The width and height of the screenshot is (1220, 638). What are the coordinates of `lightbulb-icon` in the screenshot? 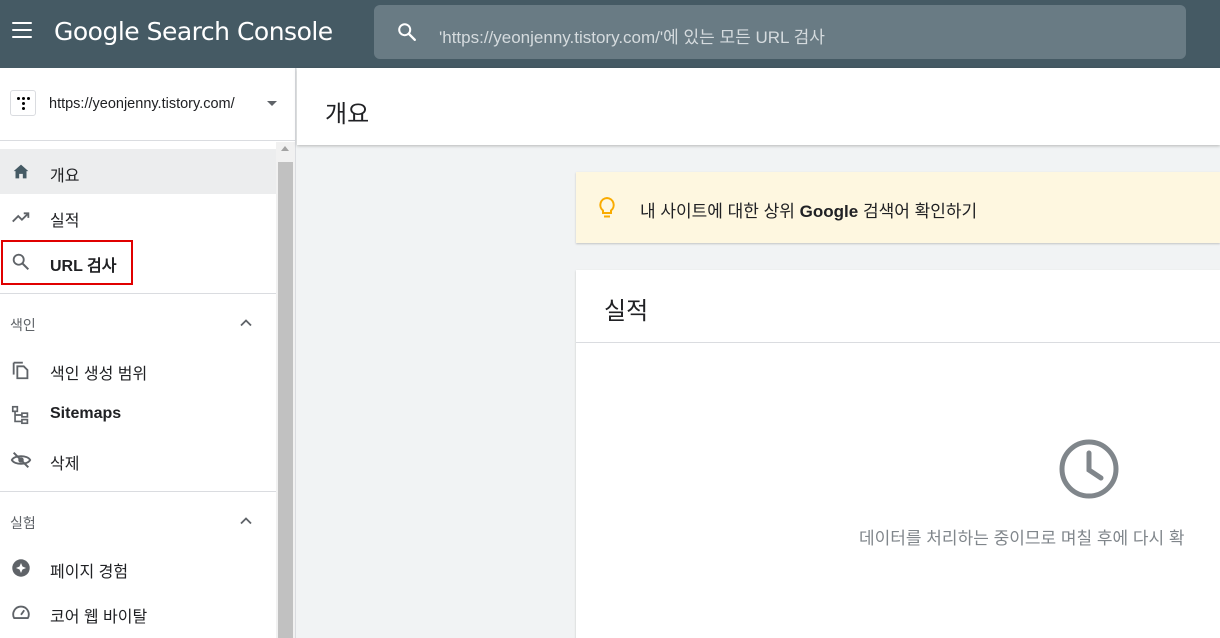 It's located at (607, 207).